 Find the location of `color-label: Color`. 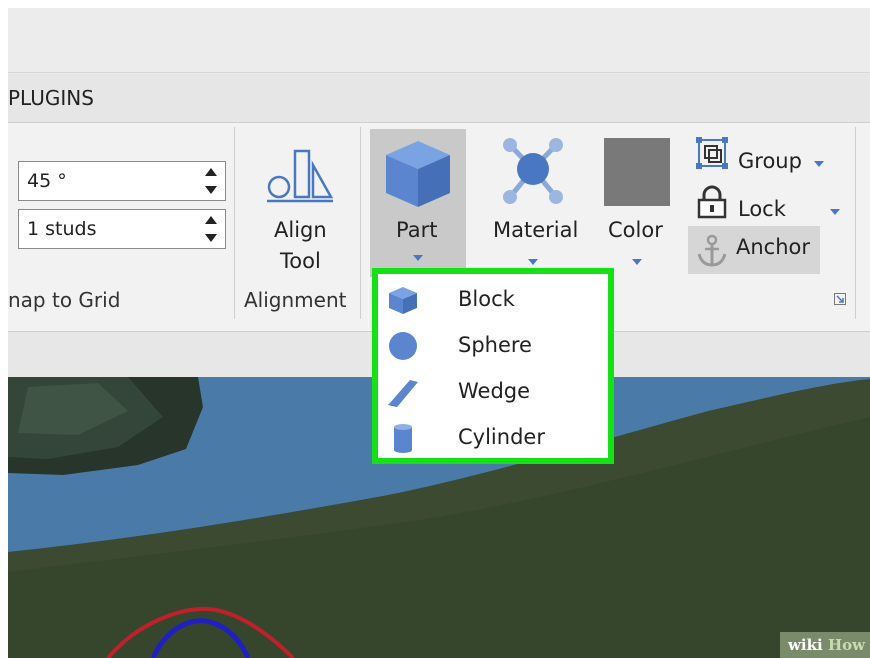

color-label: Color is located at coordinates (635, 230).